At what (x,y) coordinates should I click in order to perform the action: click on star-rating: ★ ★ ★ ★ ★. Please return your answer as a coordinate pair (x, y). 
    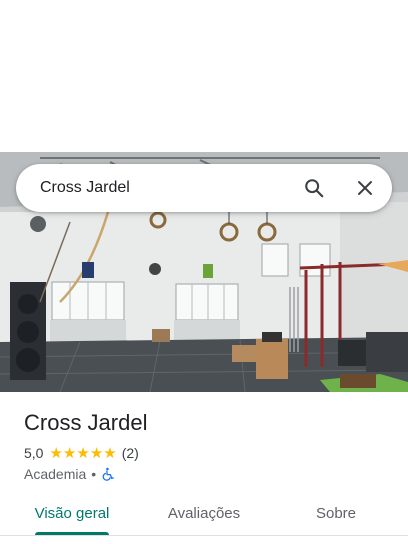
    Looking at the image, I should click on (82, 453).